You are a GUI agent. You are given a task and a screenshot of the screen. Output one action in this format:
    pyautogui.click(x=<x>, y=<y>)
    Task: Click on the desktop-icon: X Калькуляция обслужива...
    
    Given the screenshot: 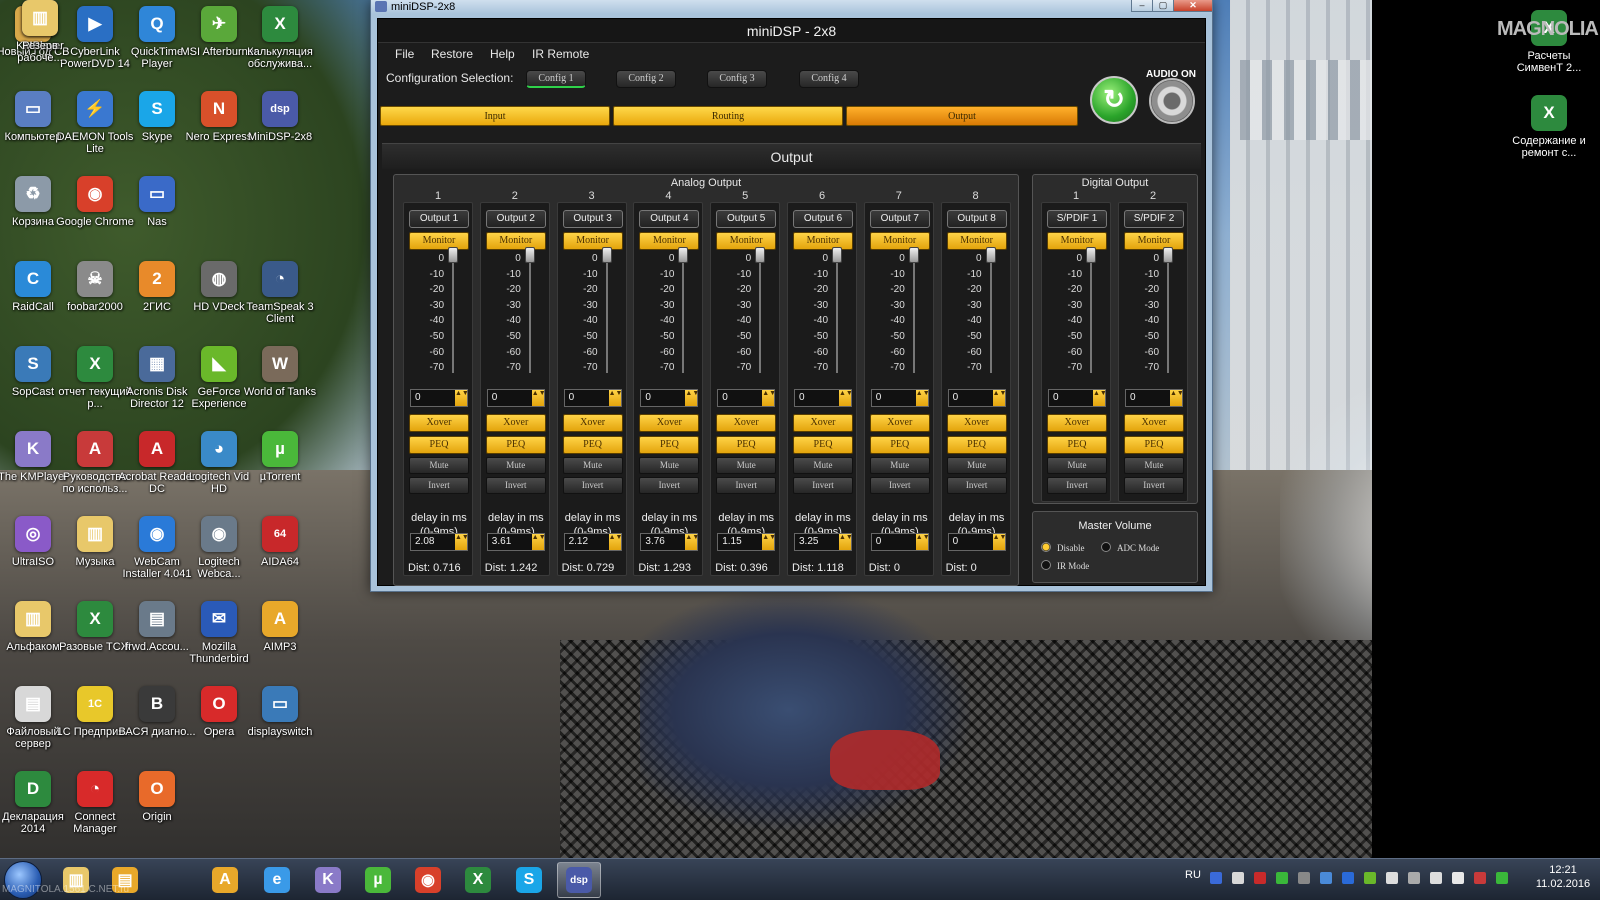 What is the action you would take?
    pyautogui.click(x=280, y=38)
    